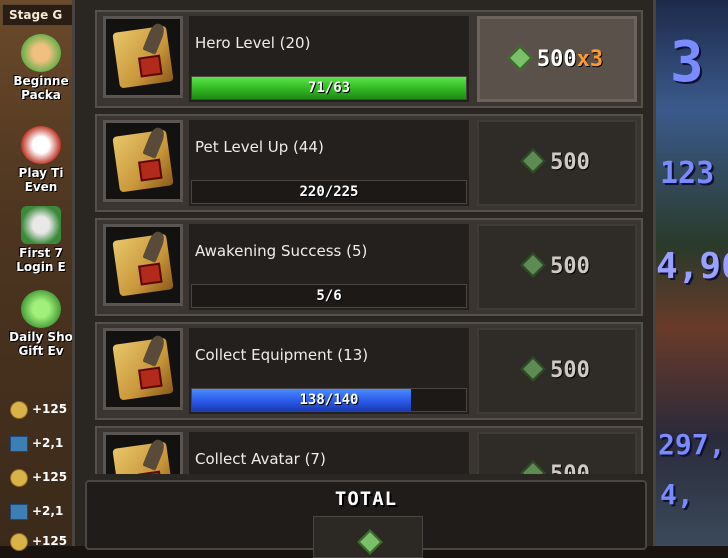 The height and width of the screenshot is (558, 728). I want to click on progress-bar: 71/63, so click(329, 88).